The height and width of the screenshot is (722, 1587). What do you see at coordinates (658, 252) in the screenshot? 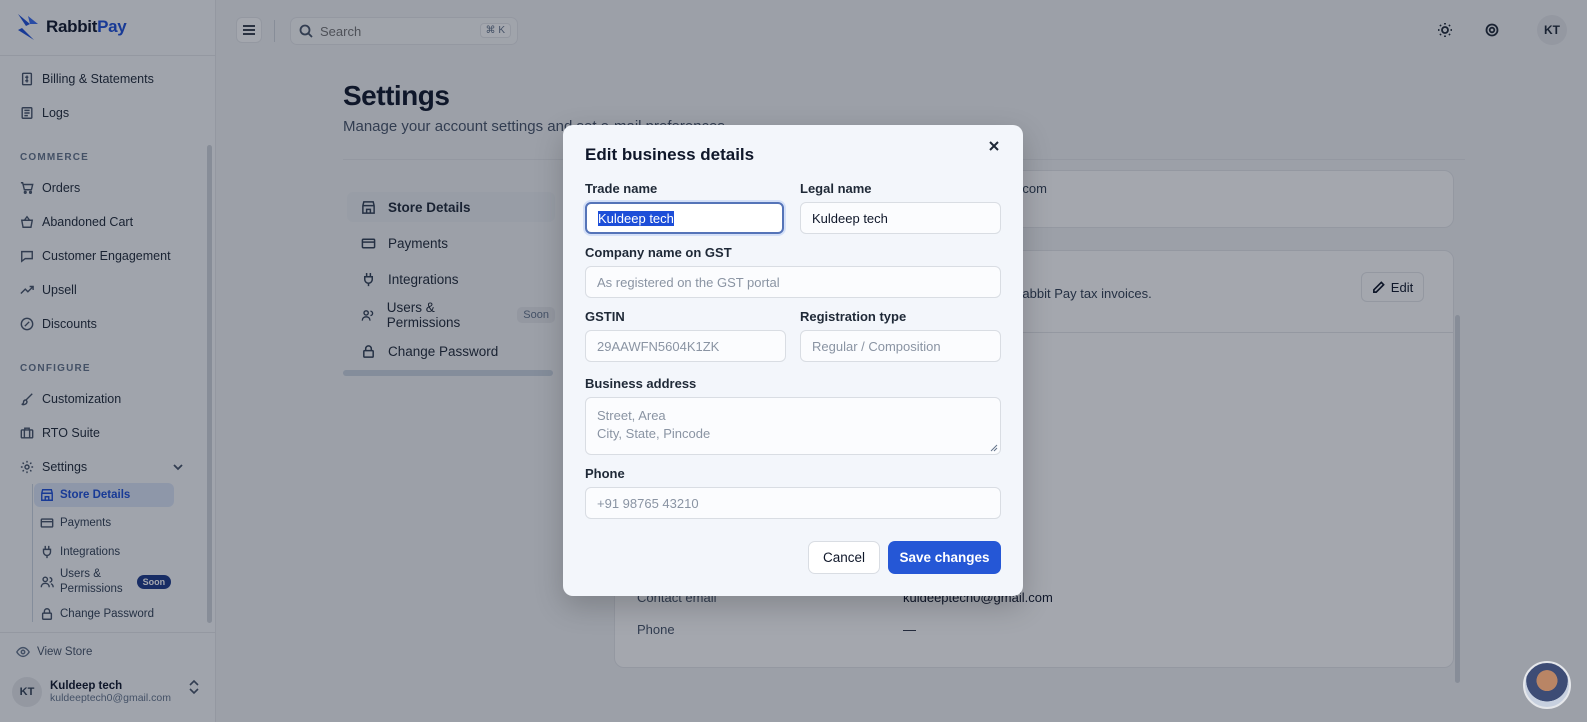
I see `gst-company-label: Company name on GST` at bounding box center [658, 252].